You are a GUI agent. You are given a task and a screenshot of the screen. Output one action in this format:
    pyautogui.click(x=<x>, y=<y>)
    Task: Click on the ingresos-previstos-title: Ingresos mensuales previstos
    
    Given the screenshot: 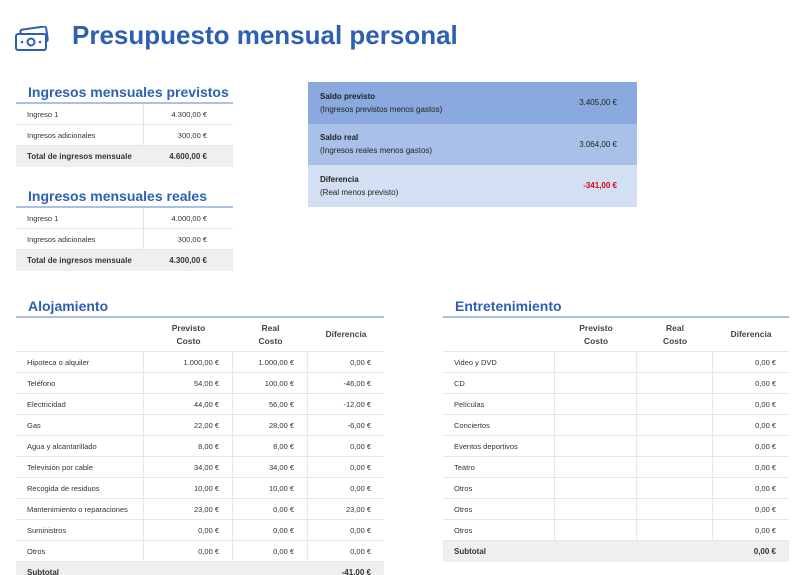 What is the action you would take?
    pyautogui.click(x=128, y=92)
    